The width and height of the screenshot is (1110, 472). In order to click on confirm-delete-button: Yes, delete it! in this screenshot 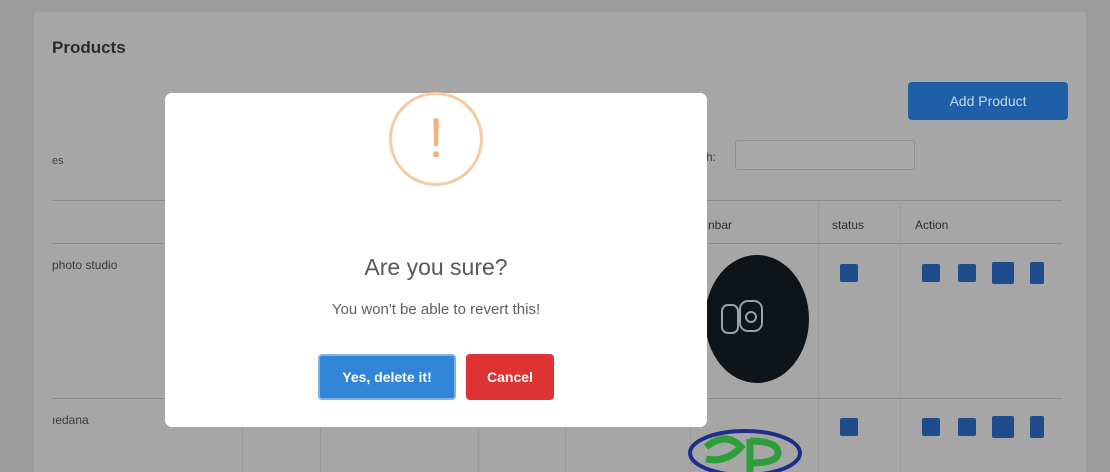, I will do `click(387, 377)`.